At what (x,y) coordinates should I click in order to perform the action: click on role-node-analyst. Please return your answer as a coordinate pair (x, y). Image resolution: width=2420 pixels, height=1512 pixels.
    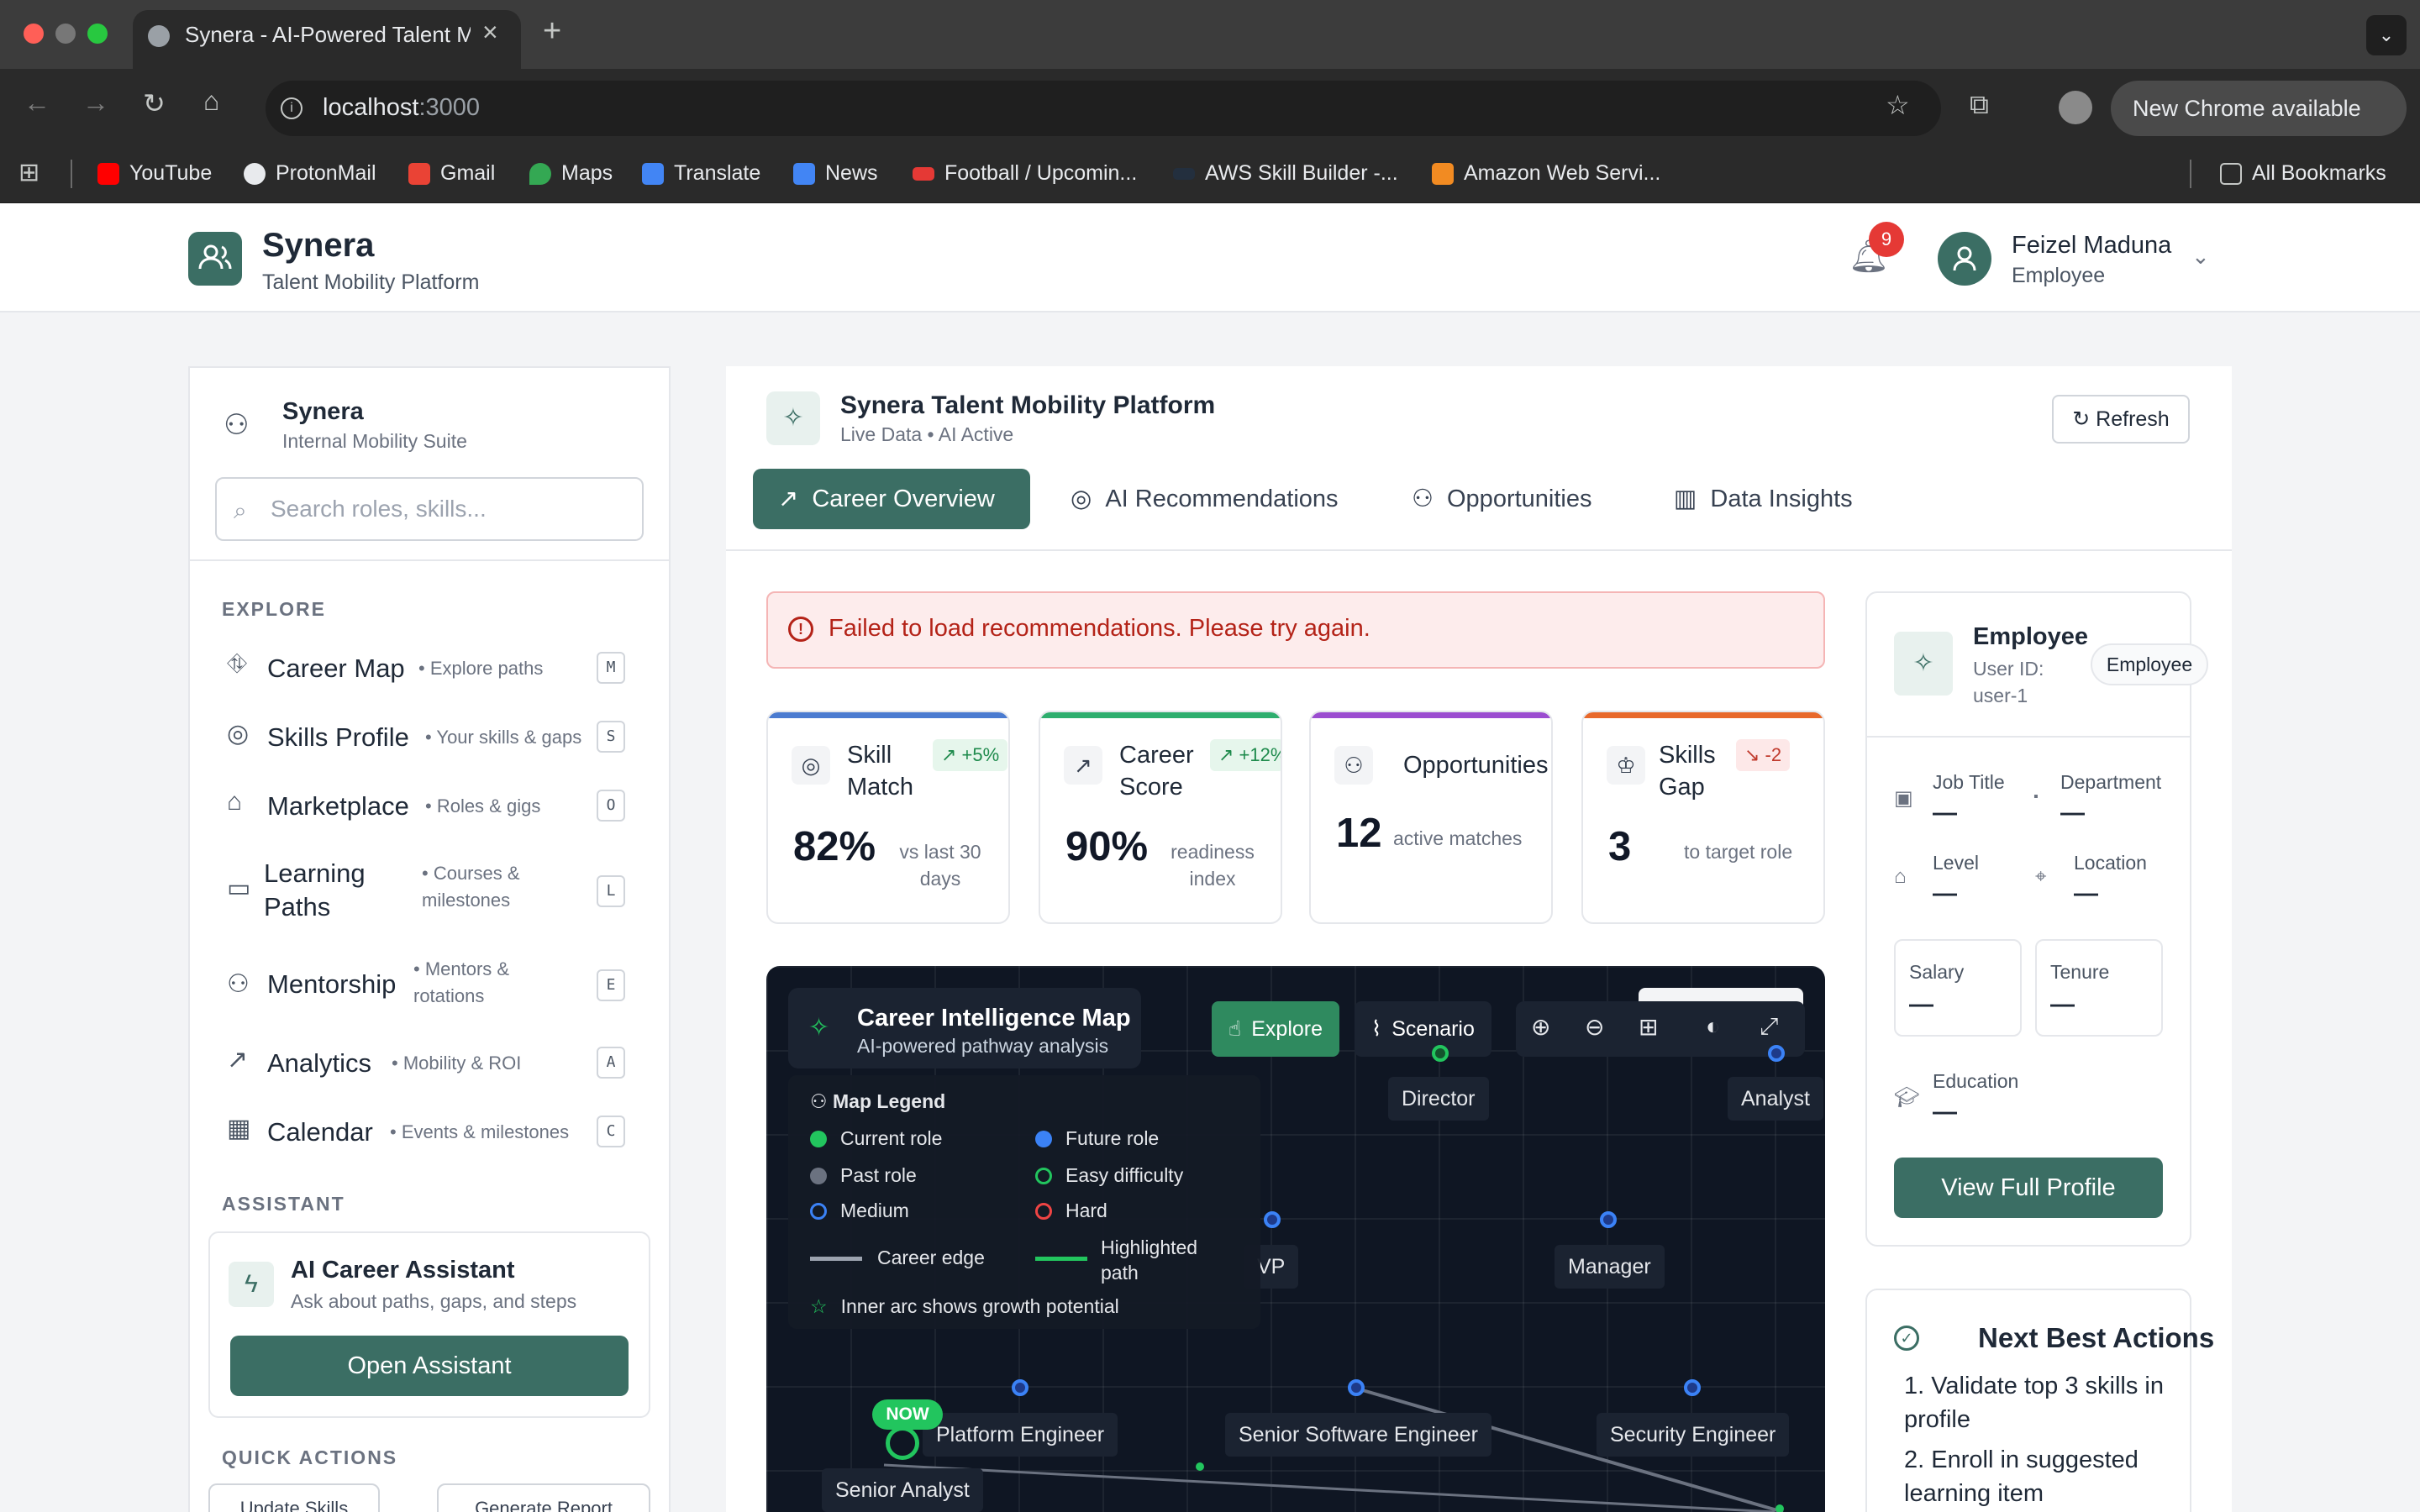
    Looking at the image, I should click on (1776, 1053).